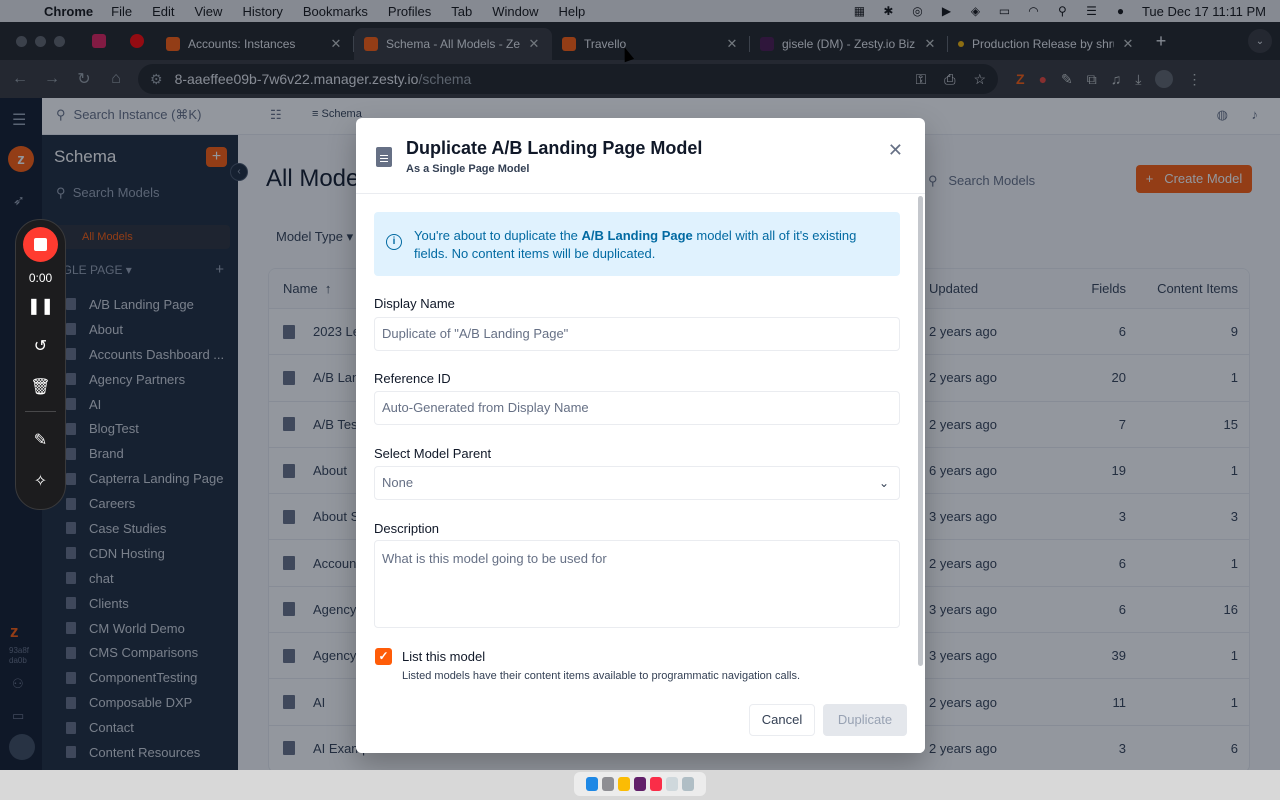 This screenshot has height=800, width=1280. What do you see at coordinates (40, 440) in the screenshot?
I see `pen-icon: ✎` at bounding box center [40, 440].